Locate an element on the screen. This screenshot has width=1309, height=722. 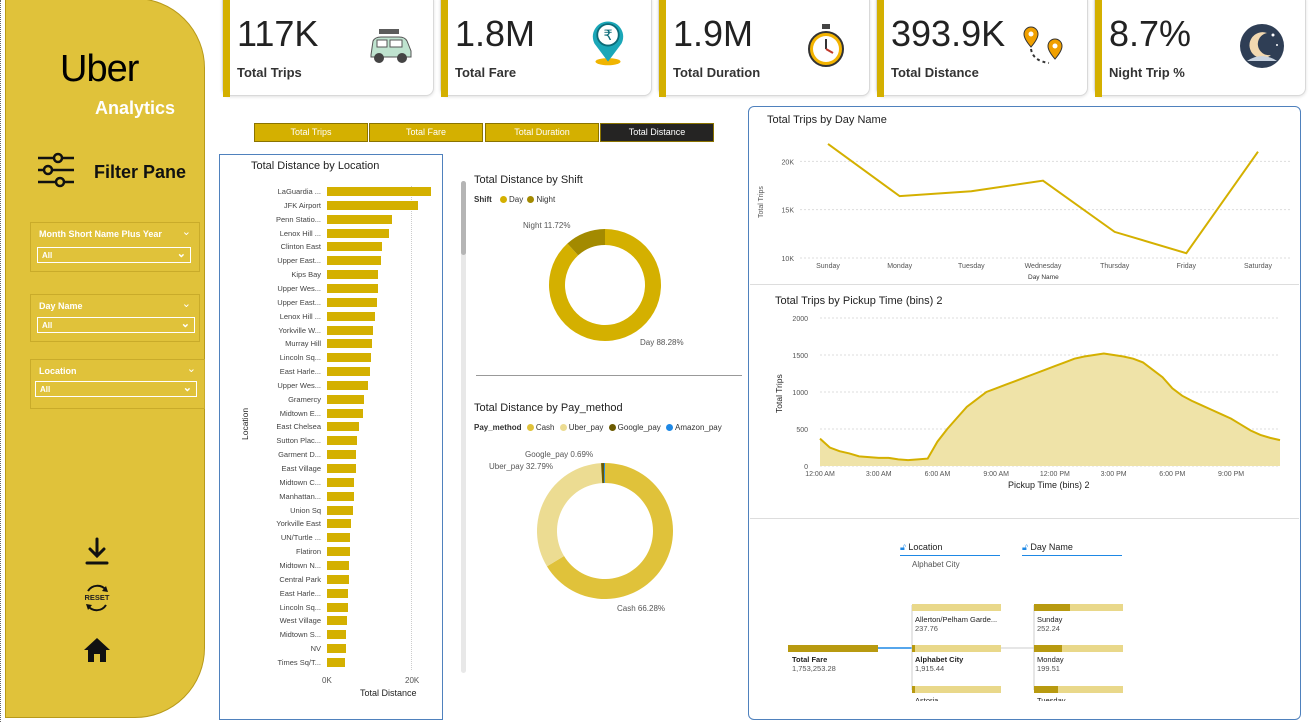
bar-label: Flatiron is located at coordinates (308, 552).